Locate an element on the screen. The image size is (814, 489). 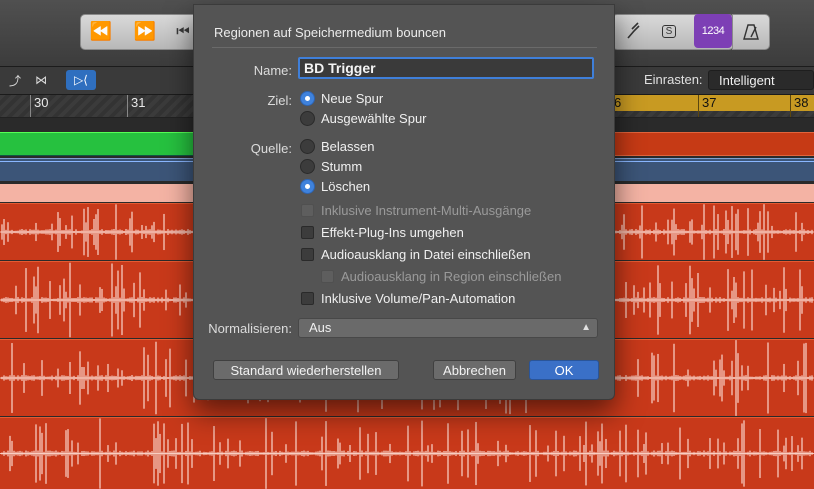
ziel-label: Ziel: is located at coordinates (279, 100).